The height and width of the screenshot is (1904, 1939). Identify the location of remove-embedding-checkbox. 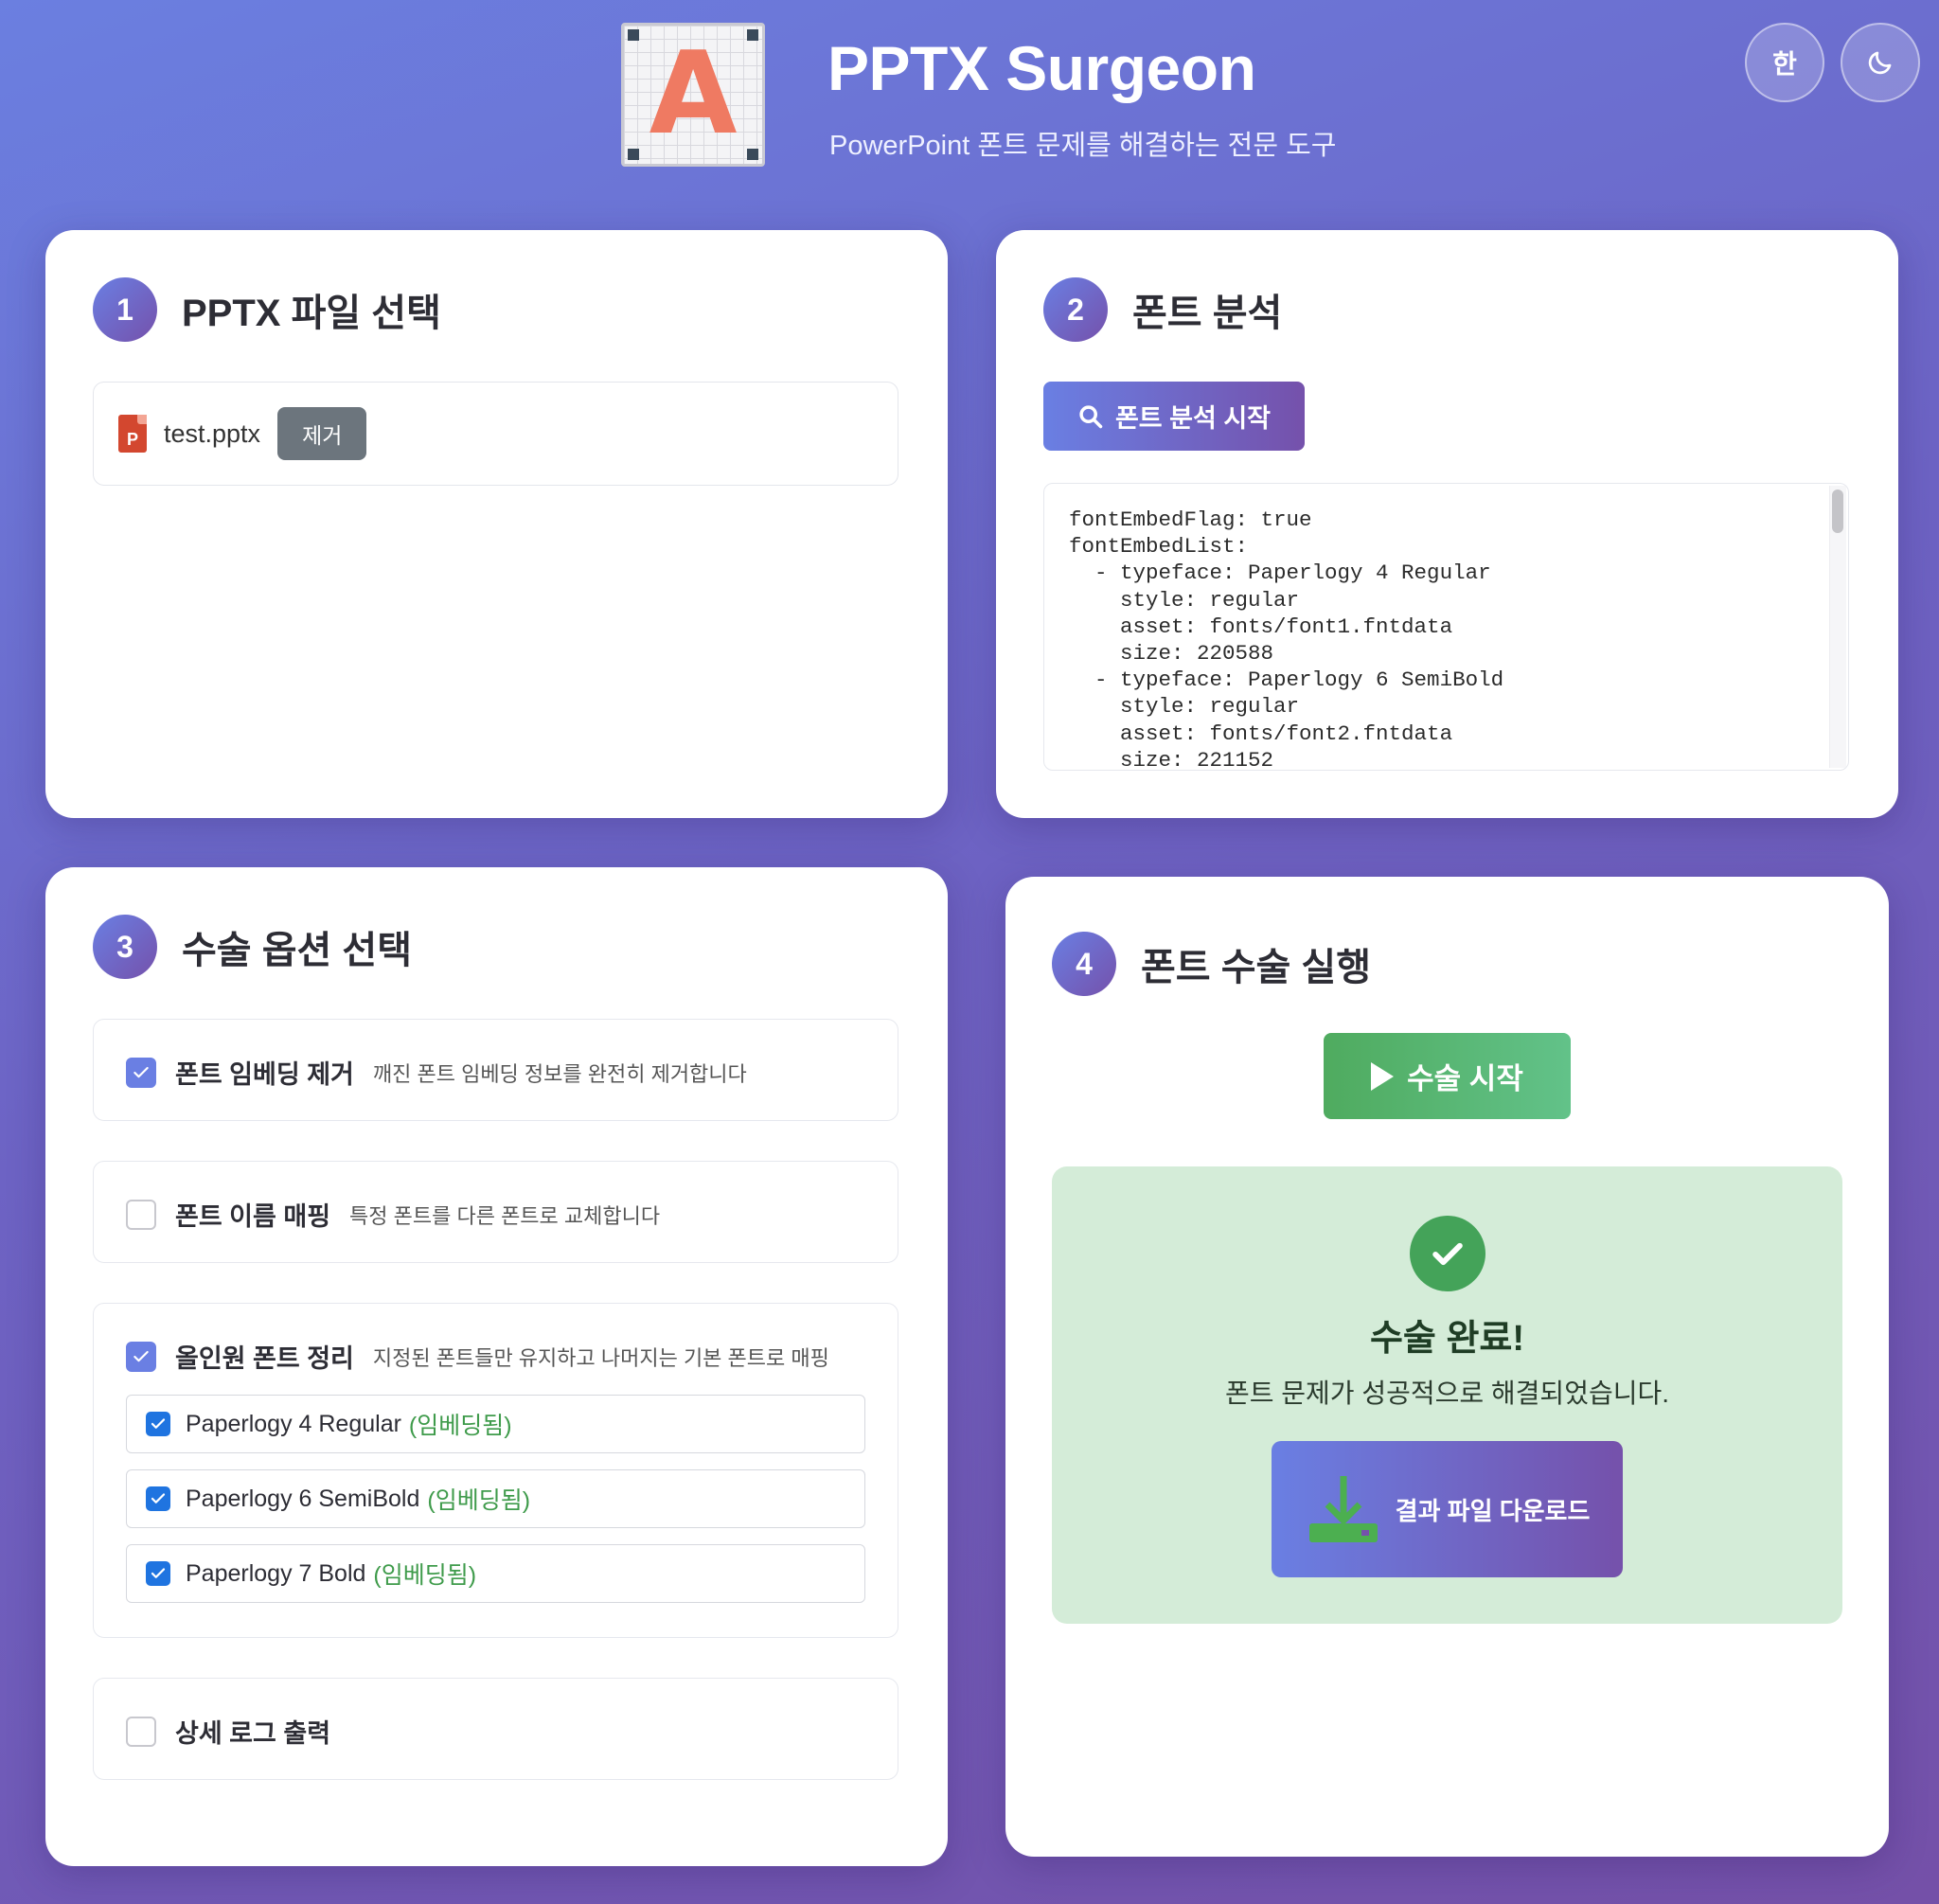
(141, 1072).